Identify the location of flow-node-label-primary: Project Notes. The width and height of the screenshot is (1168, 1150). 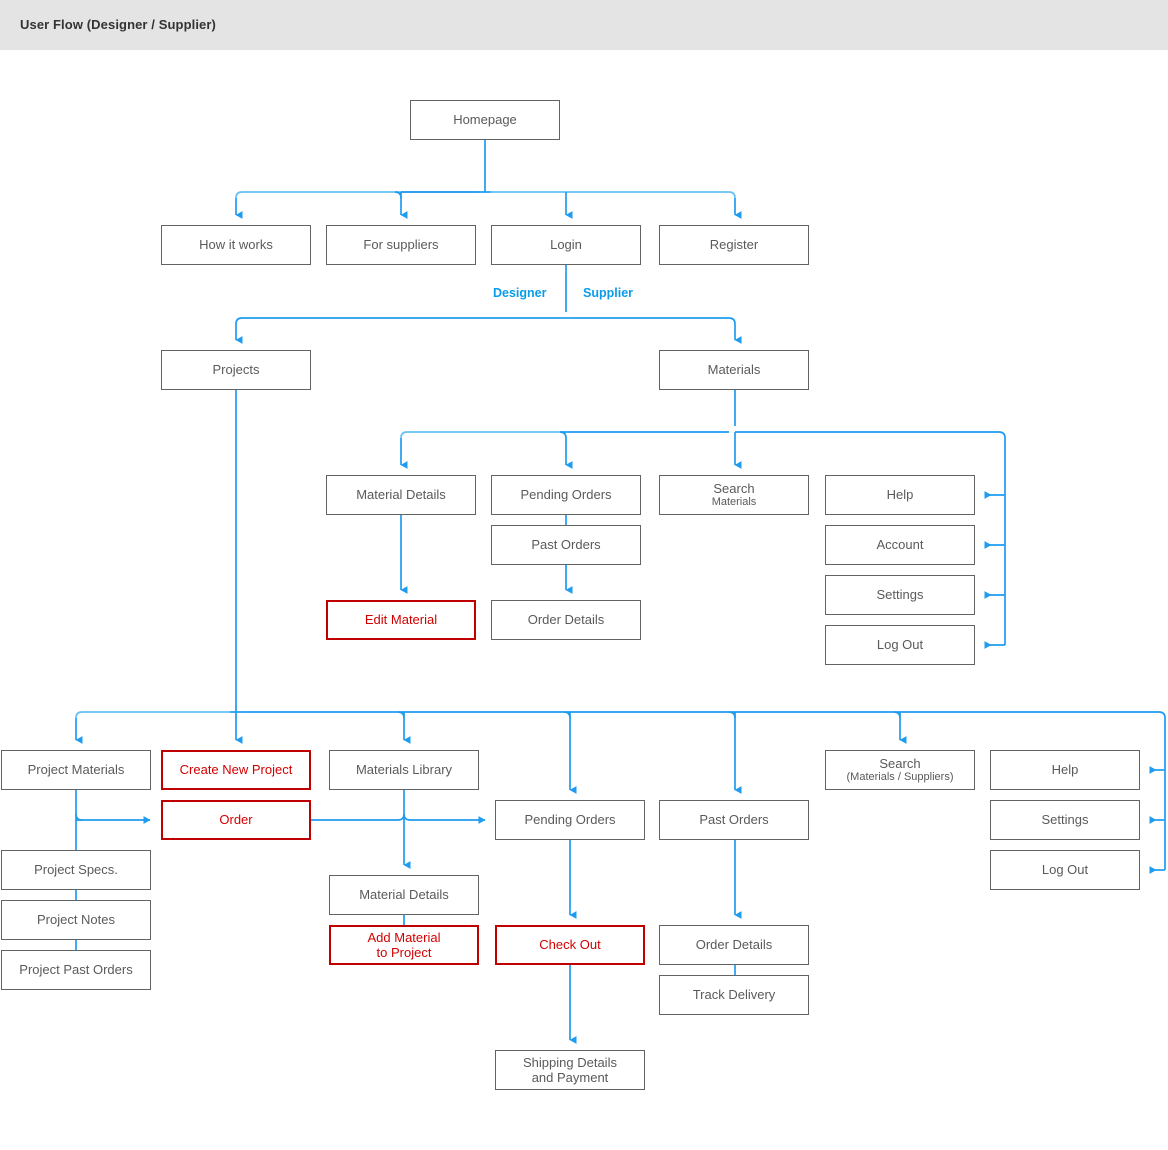
(76, 920).